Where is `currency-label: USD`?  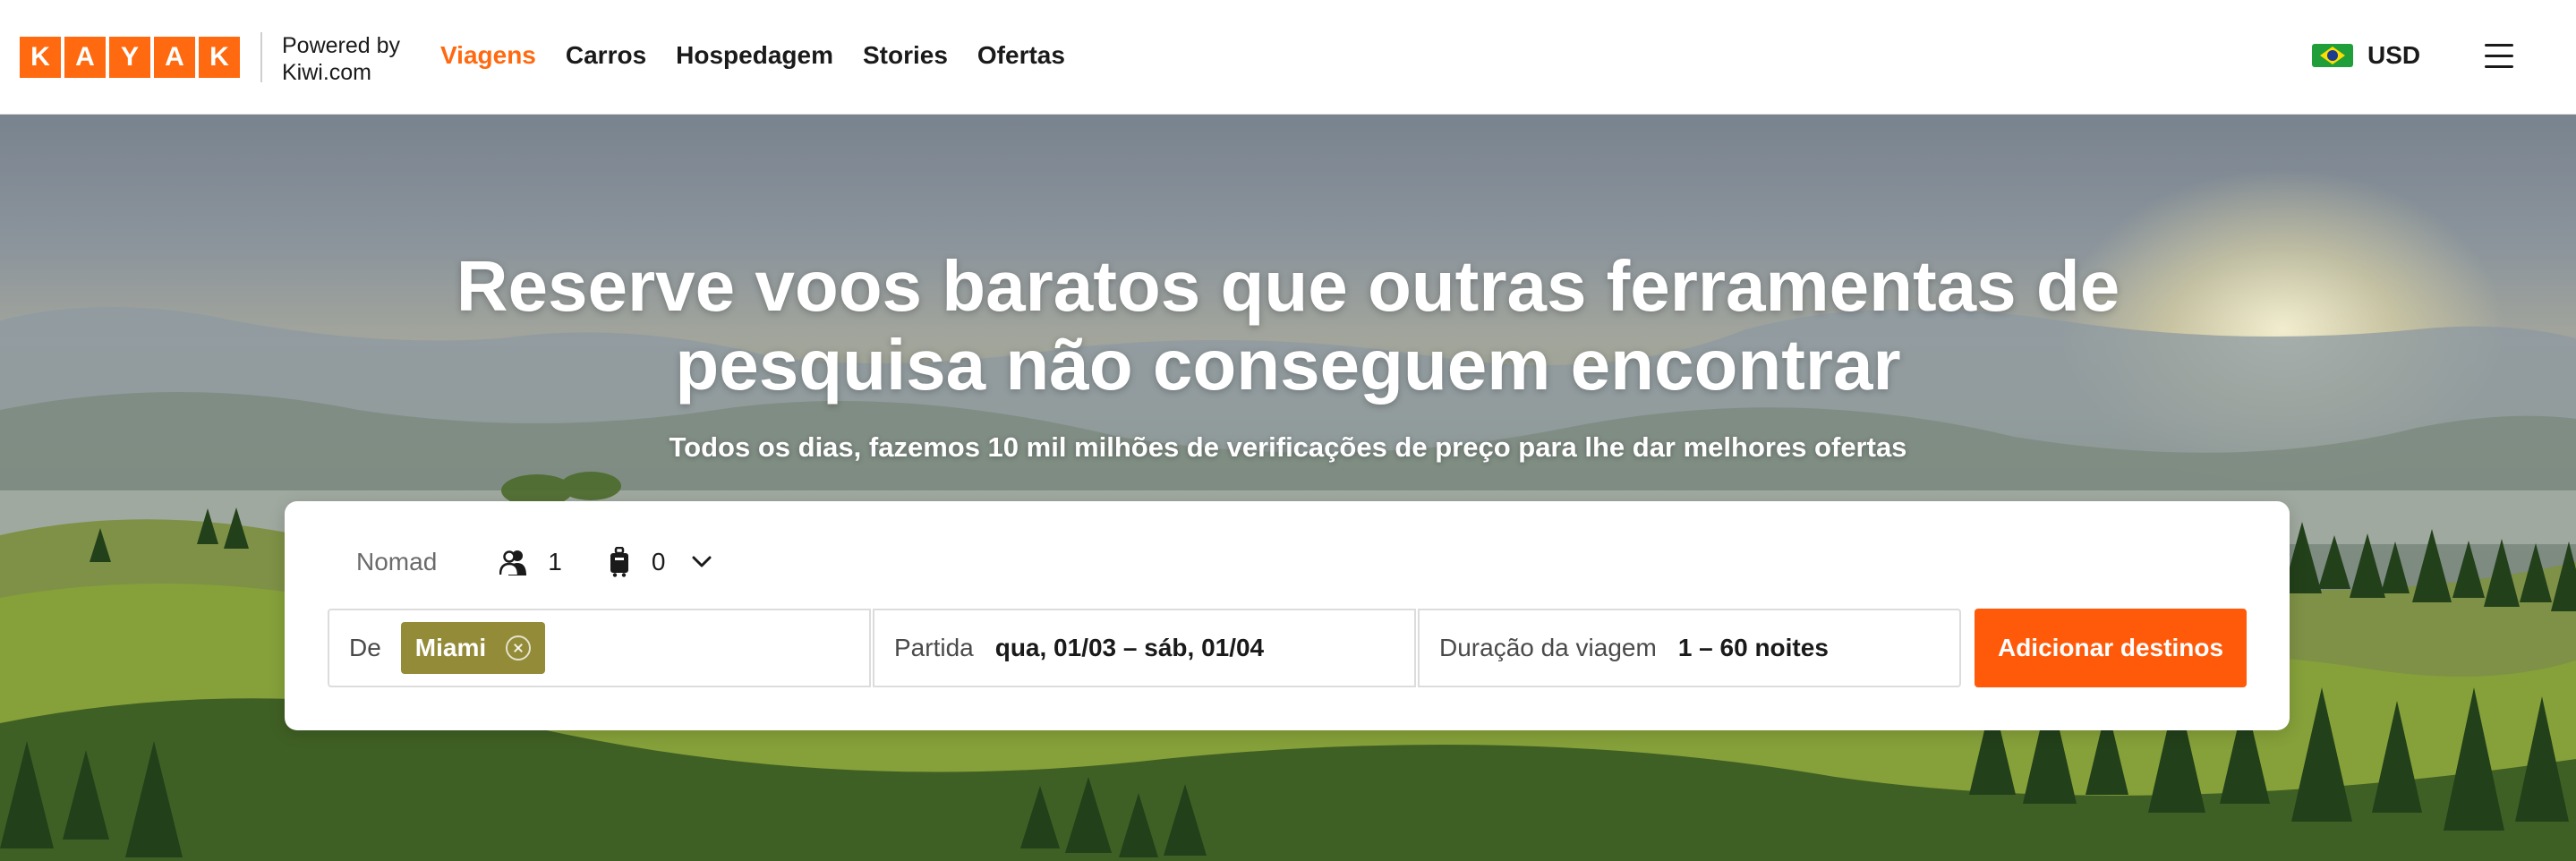 currency-label: USD is located at coordinates (2394, 55).